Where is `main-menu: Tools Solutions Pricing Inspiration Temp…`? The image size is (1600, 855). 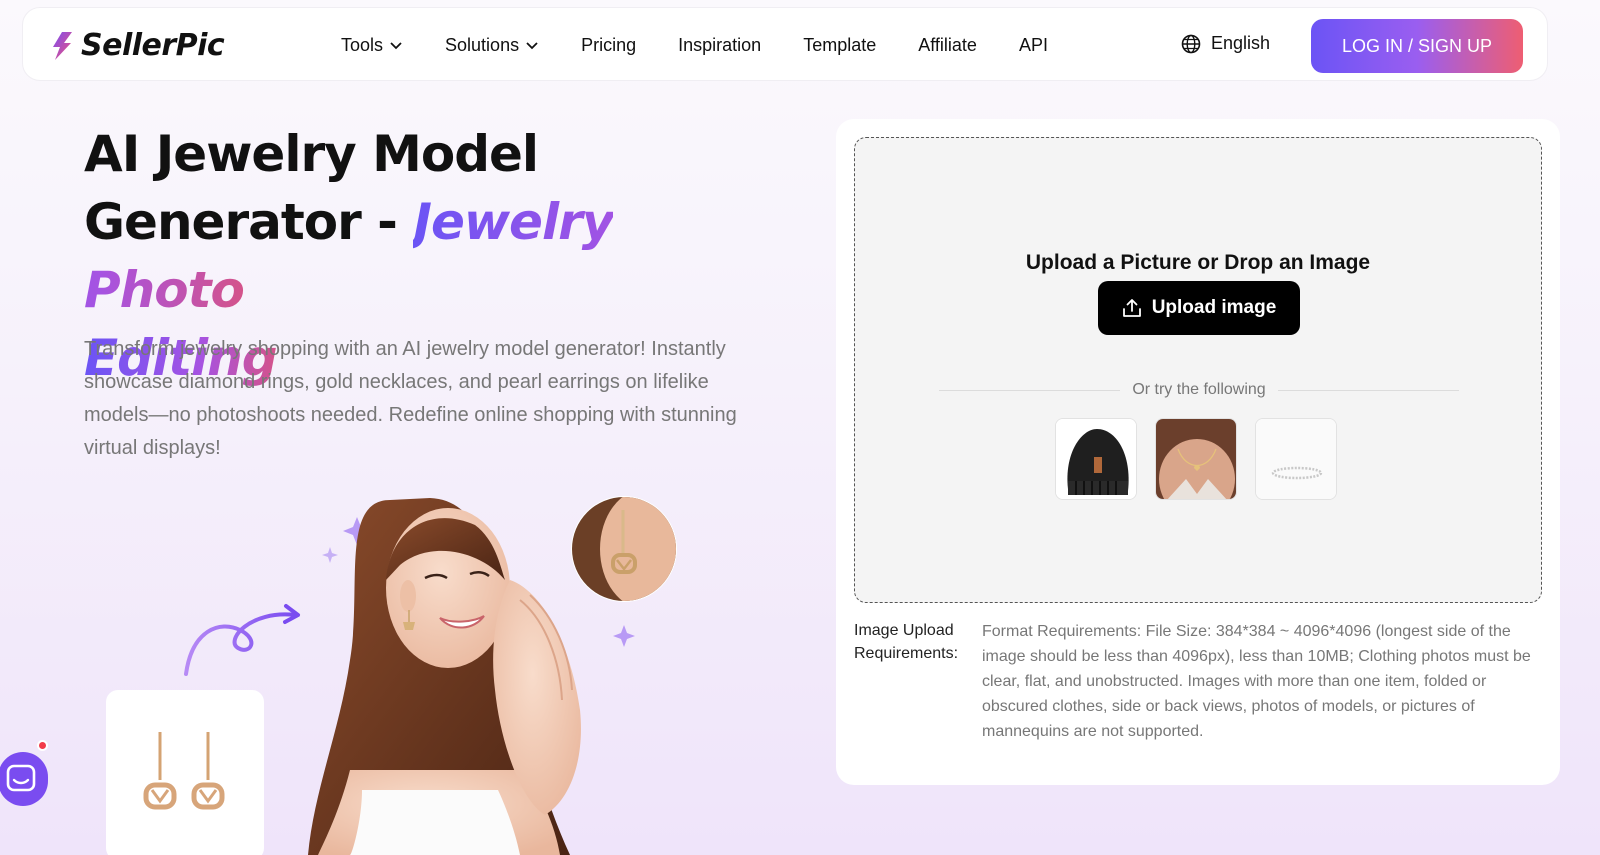 main-menu: Tools Solutions Pricing Inspiration Temp… is located at coordinates (694, 45).